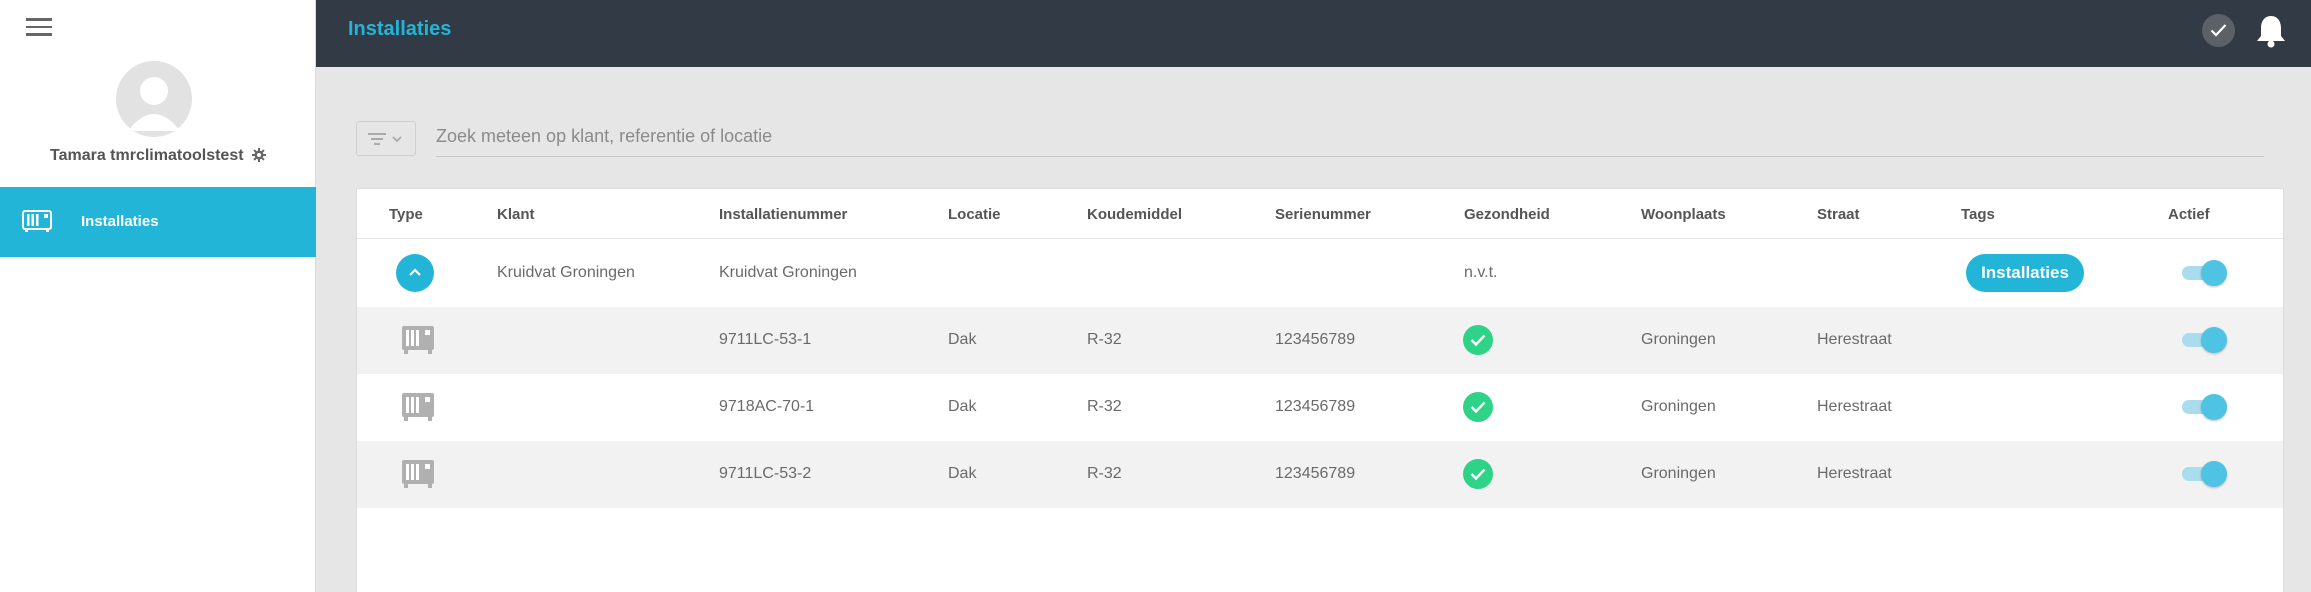  Describe the element at coordinates (406, 214) in the screenshot. I see `col-type: Type` at that location.